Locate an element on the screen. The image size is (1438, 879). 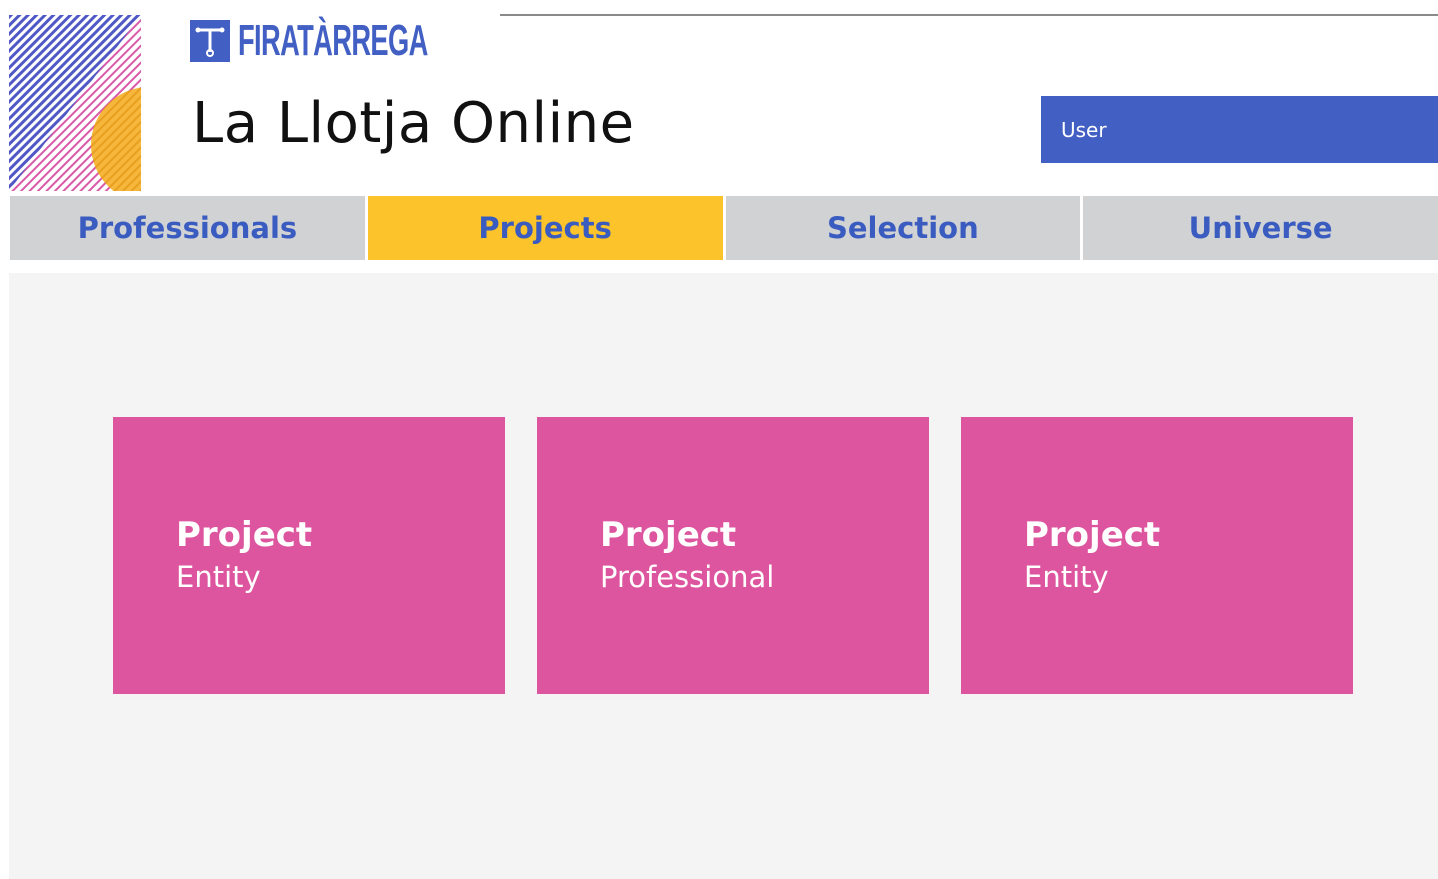
tab-projects: Projects is located at coordinates (545, 228).